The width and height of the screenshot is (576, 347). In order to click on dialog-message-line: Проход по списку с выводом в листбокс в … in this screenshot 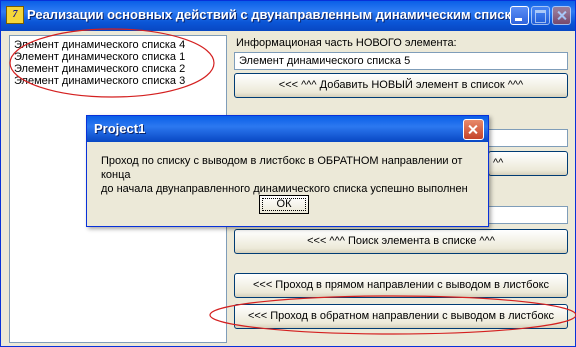, I will do `click(282, 168)`.